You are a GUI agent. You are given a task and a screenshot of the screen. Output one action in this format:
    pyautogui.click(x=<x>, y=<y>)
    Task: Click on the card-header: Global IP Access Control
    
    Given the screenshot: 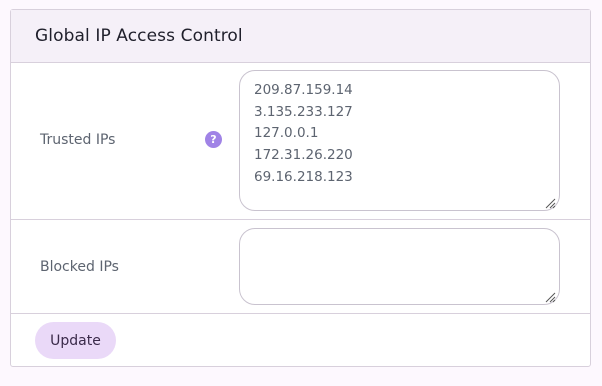 What is the action you would take?
    pyautogui.click(x=300, y=36)
    